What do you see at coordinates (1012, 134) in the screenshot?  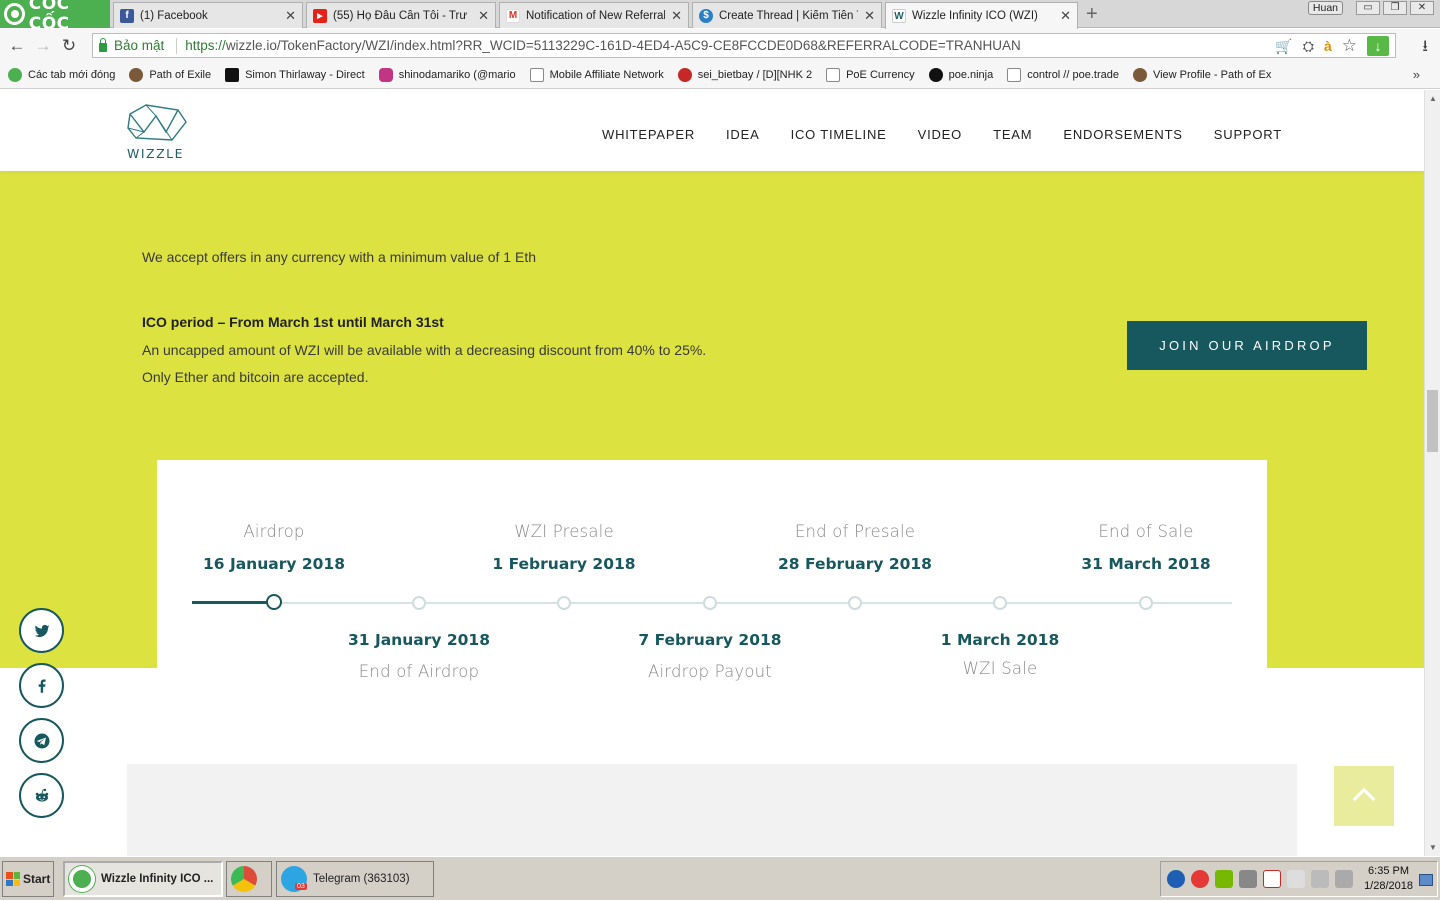 I see `nav-team: TEAM` at bounding box center [1012, 134].